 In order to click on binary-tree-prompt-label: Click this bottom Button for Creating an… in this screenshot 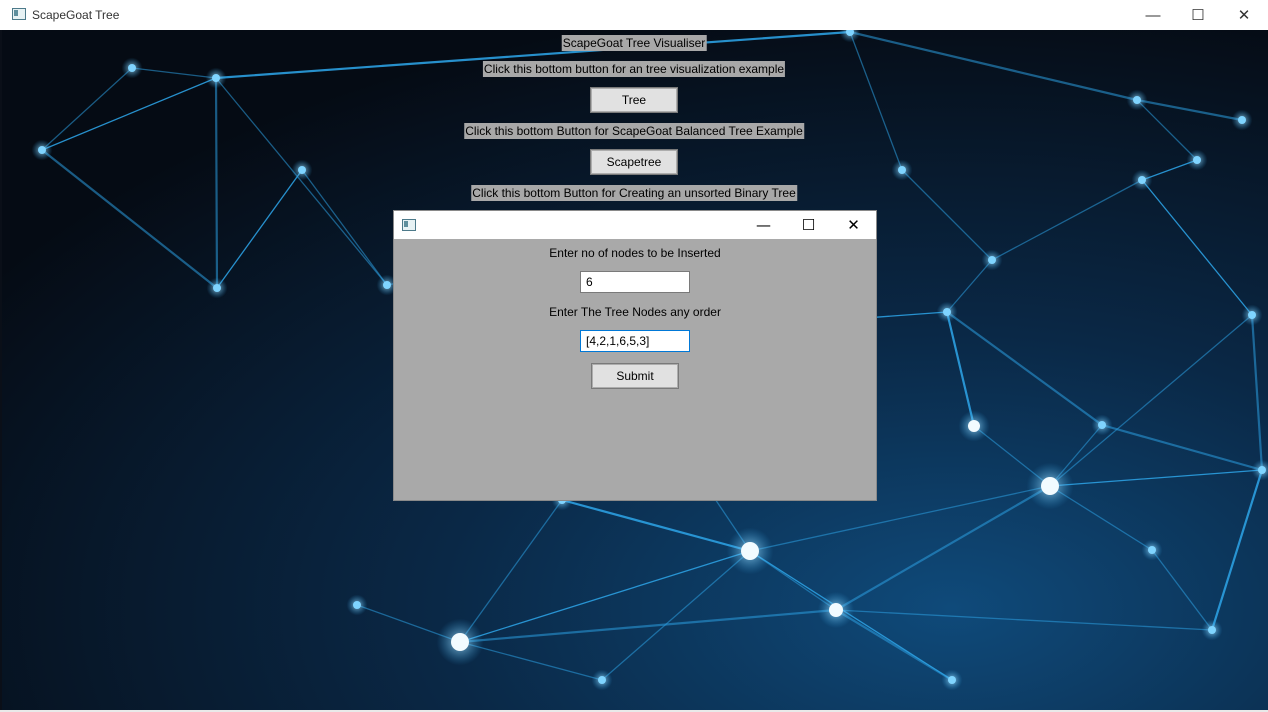, I will do `click(634, 193)`.